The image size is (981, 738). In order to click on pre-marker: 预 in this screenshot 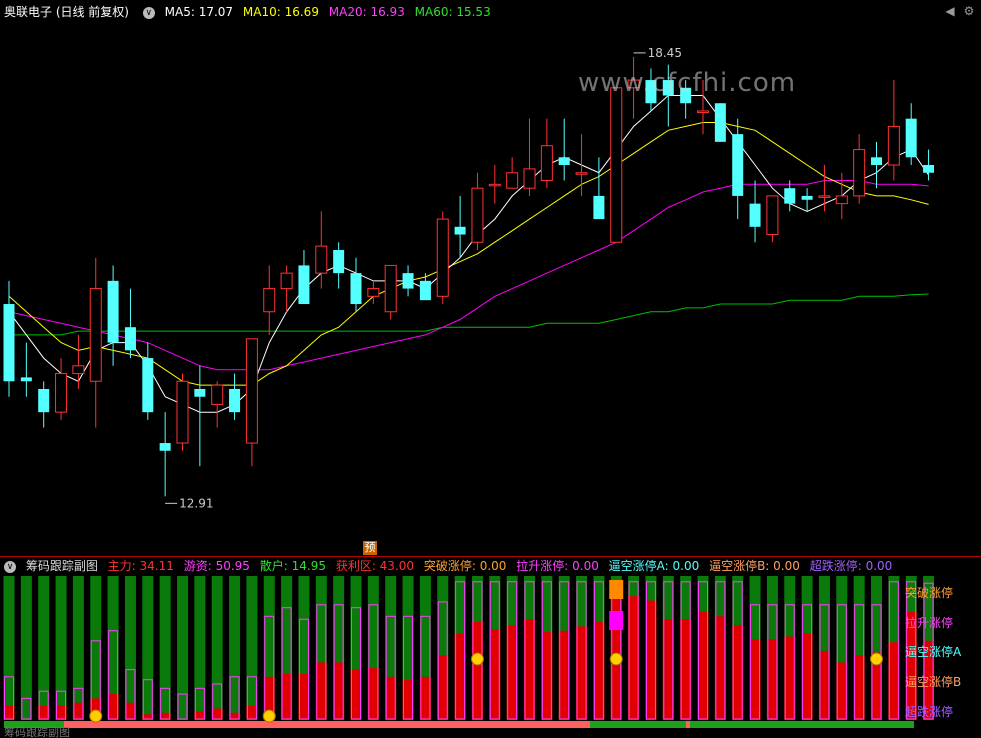, I will do `click(370, 548)`.